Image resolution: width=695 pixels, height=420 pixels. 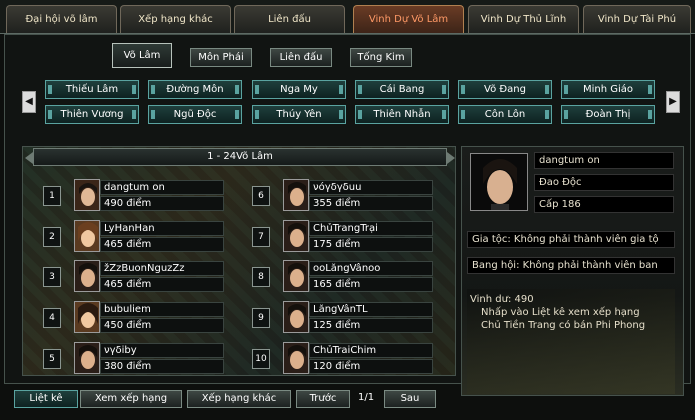 I want to click on player-name: ChủTrangTrại, so click(x=371, y=228).